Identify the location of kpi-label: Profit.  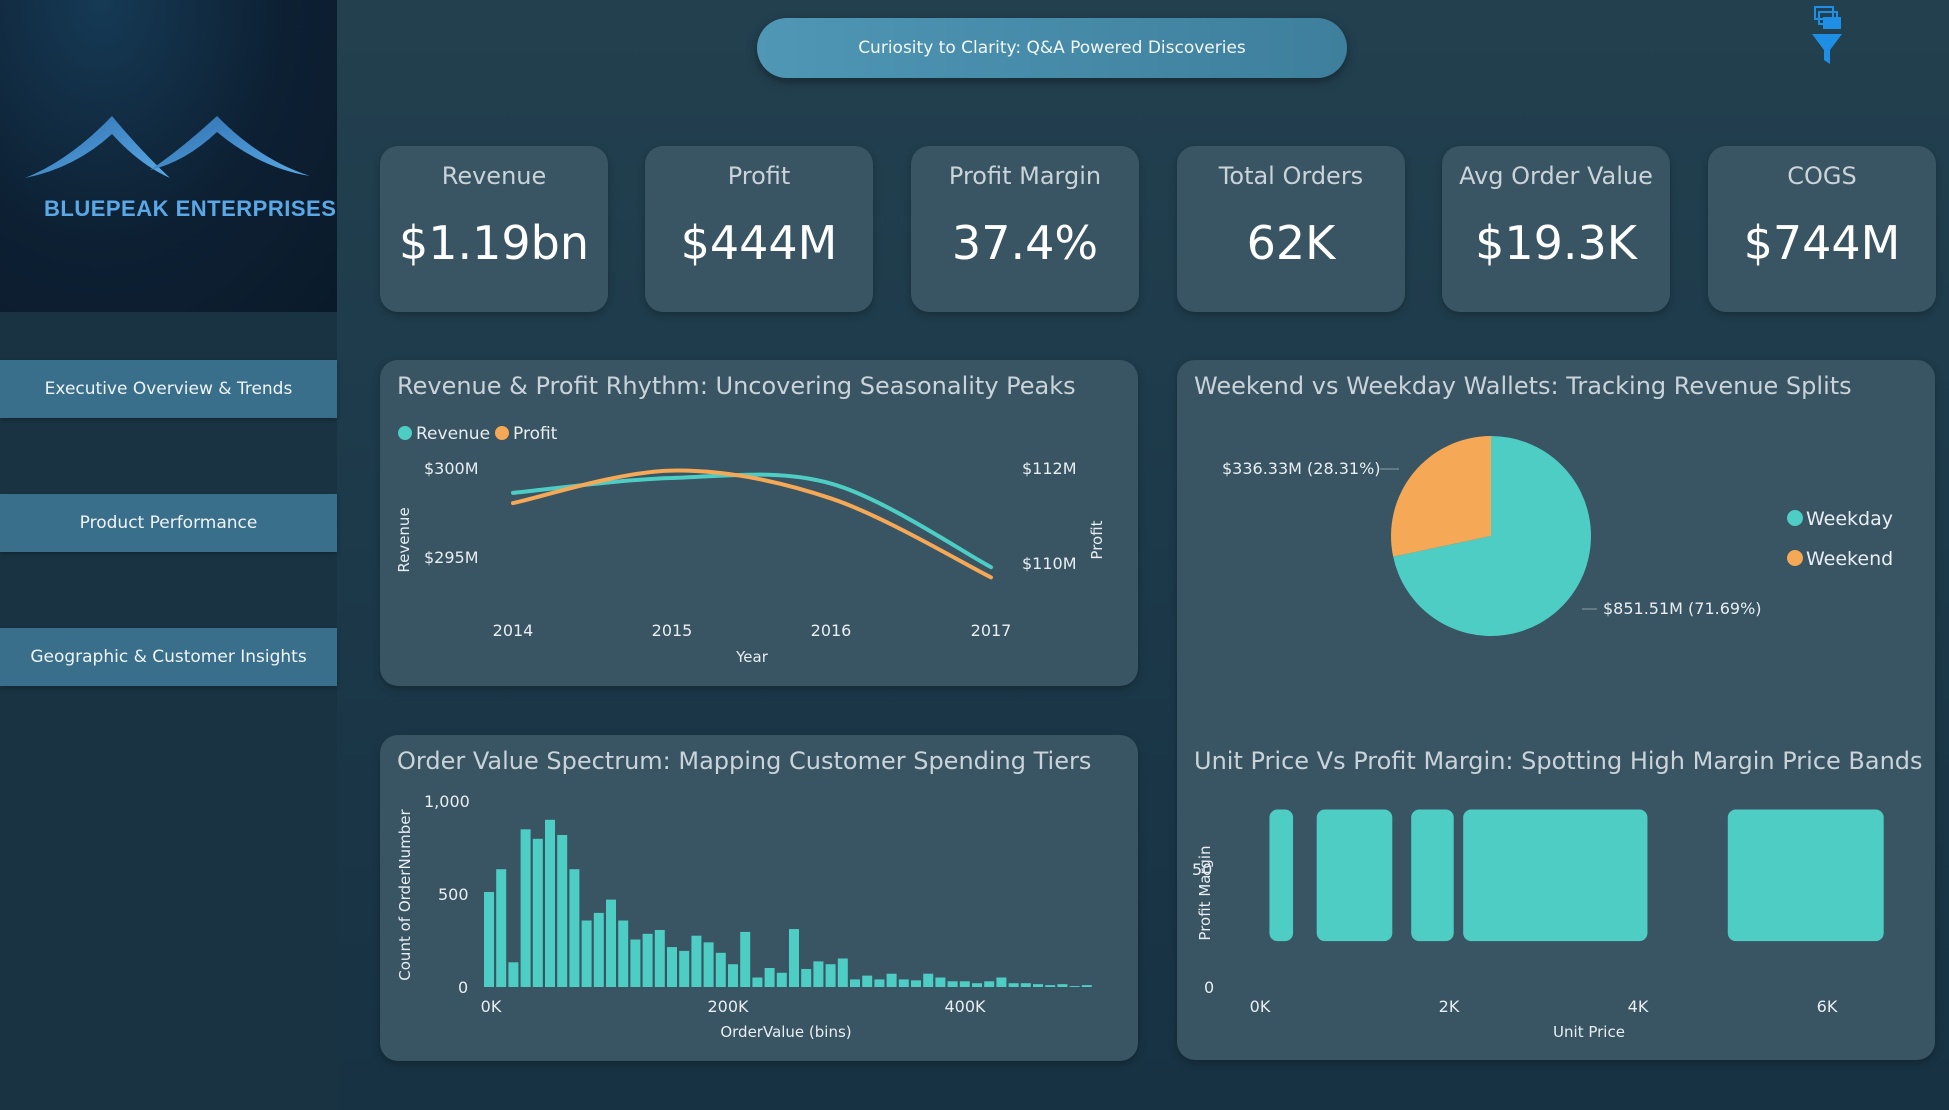
(759, 176).